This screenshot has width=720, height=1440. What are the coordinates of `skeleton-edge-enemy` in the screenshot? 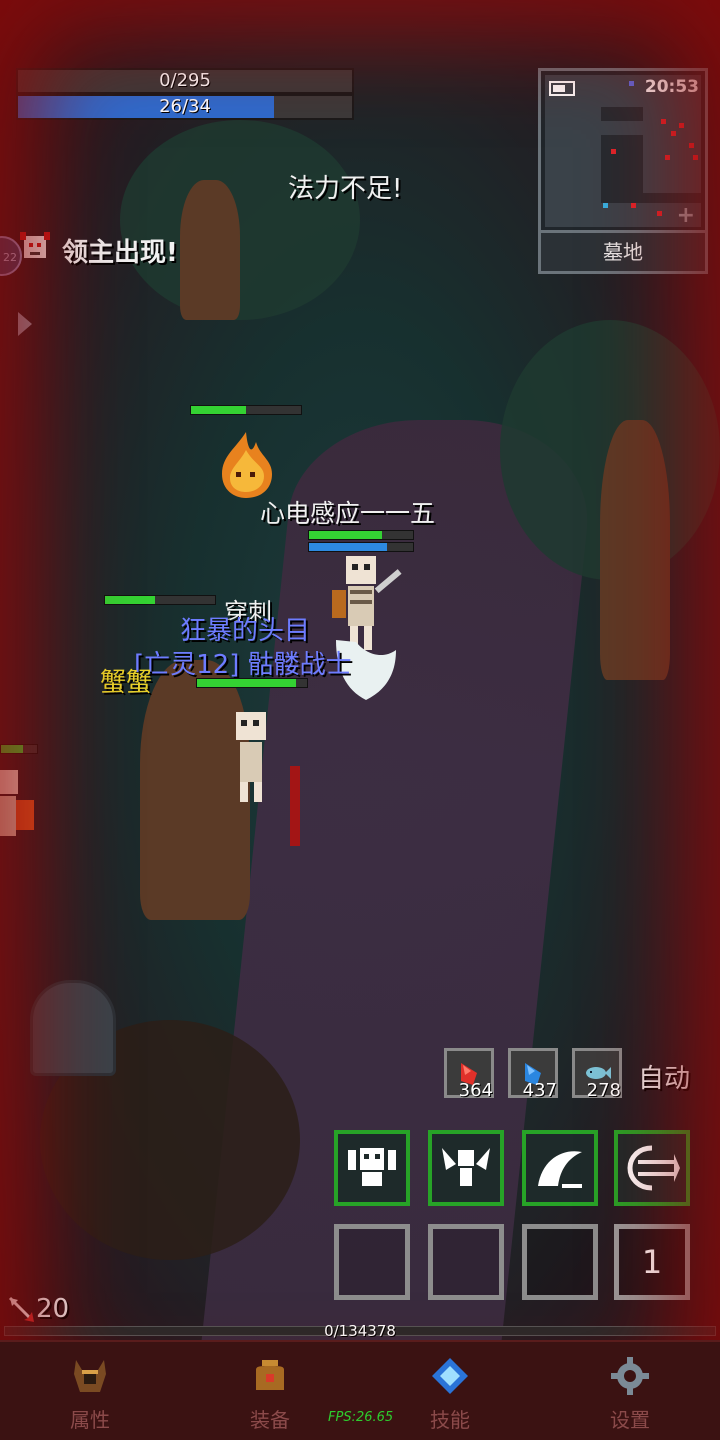 It's located at (20, 817).